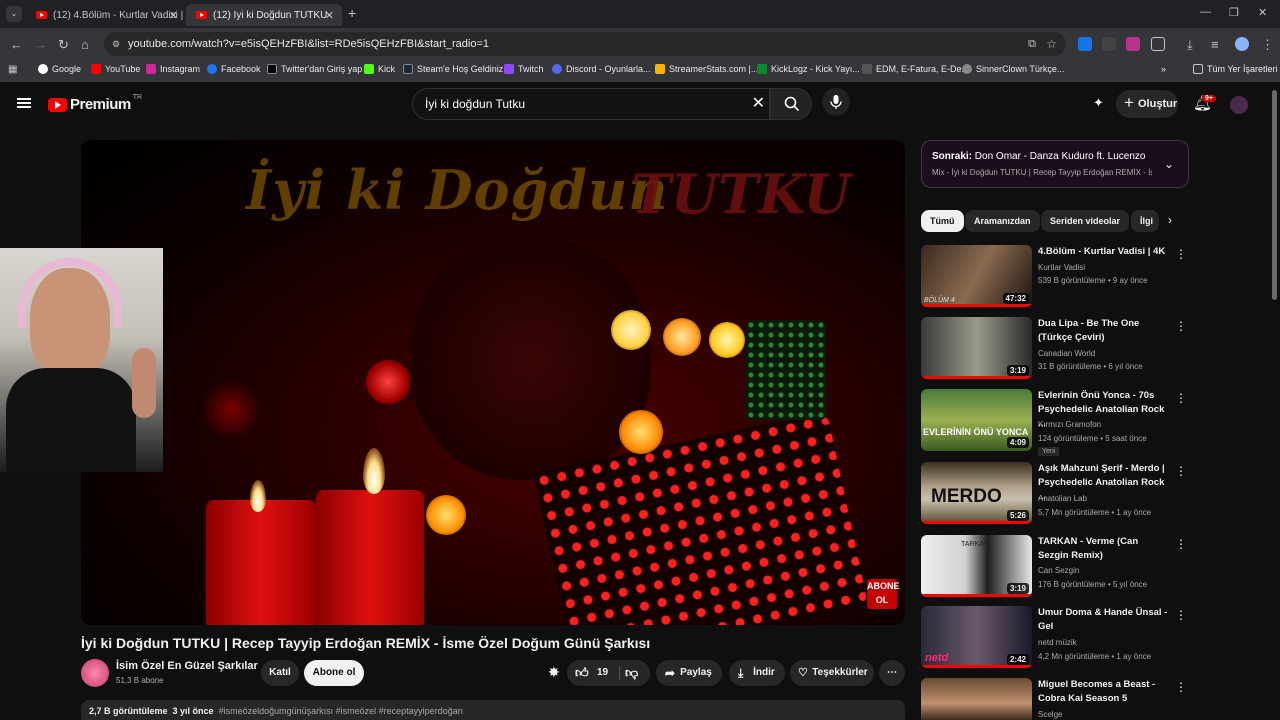 The height and width of the screenshot is (720, 1280). What do you see at coordinates (264, 15) in the screenshot?
I see `tab-tutku: (12) İyi ki Doğdun TUTKU | Recep ✕` at bounding box center [264, 15].